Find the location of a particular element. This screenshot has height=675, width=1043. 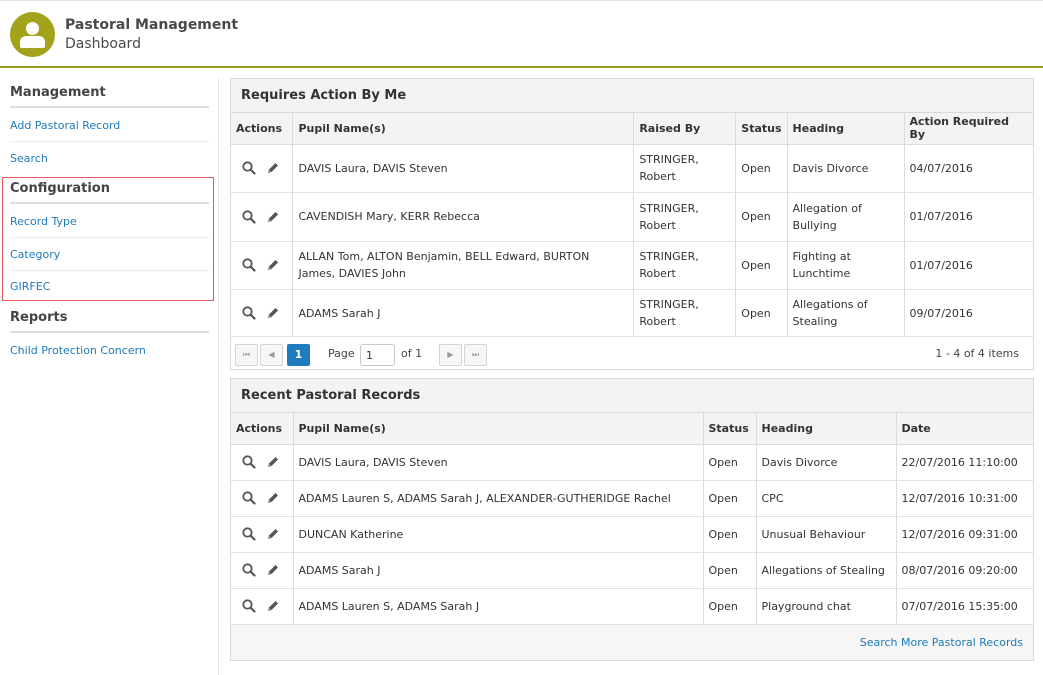

heading-cell: Allegations of Stealing is located at coordinates (825, 570).